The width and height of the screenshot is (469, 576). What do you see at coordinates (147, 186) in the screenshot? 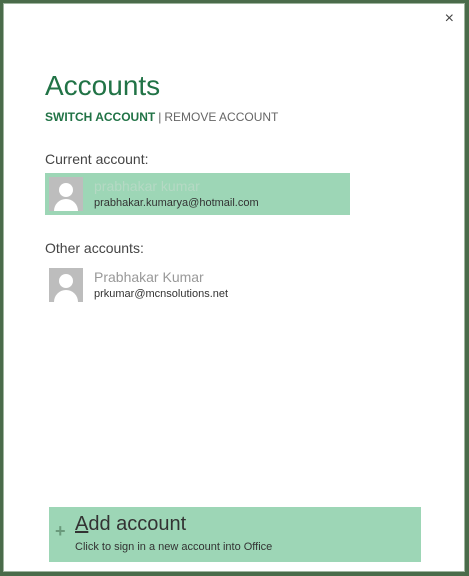
I see `account-name: prabhakar kumar` at bounding box center [147, 186].